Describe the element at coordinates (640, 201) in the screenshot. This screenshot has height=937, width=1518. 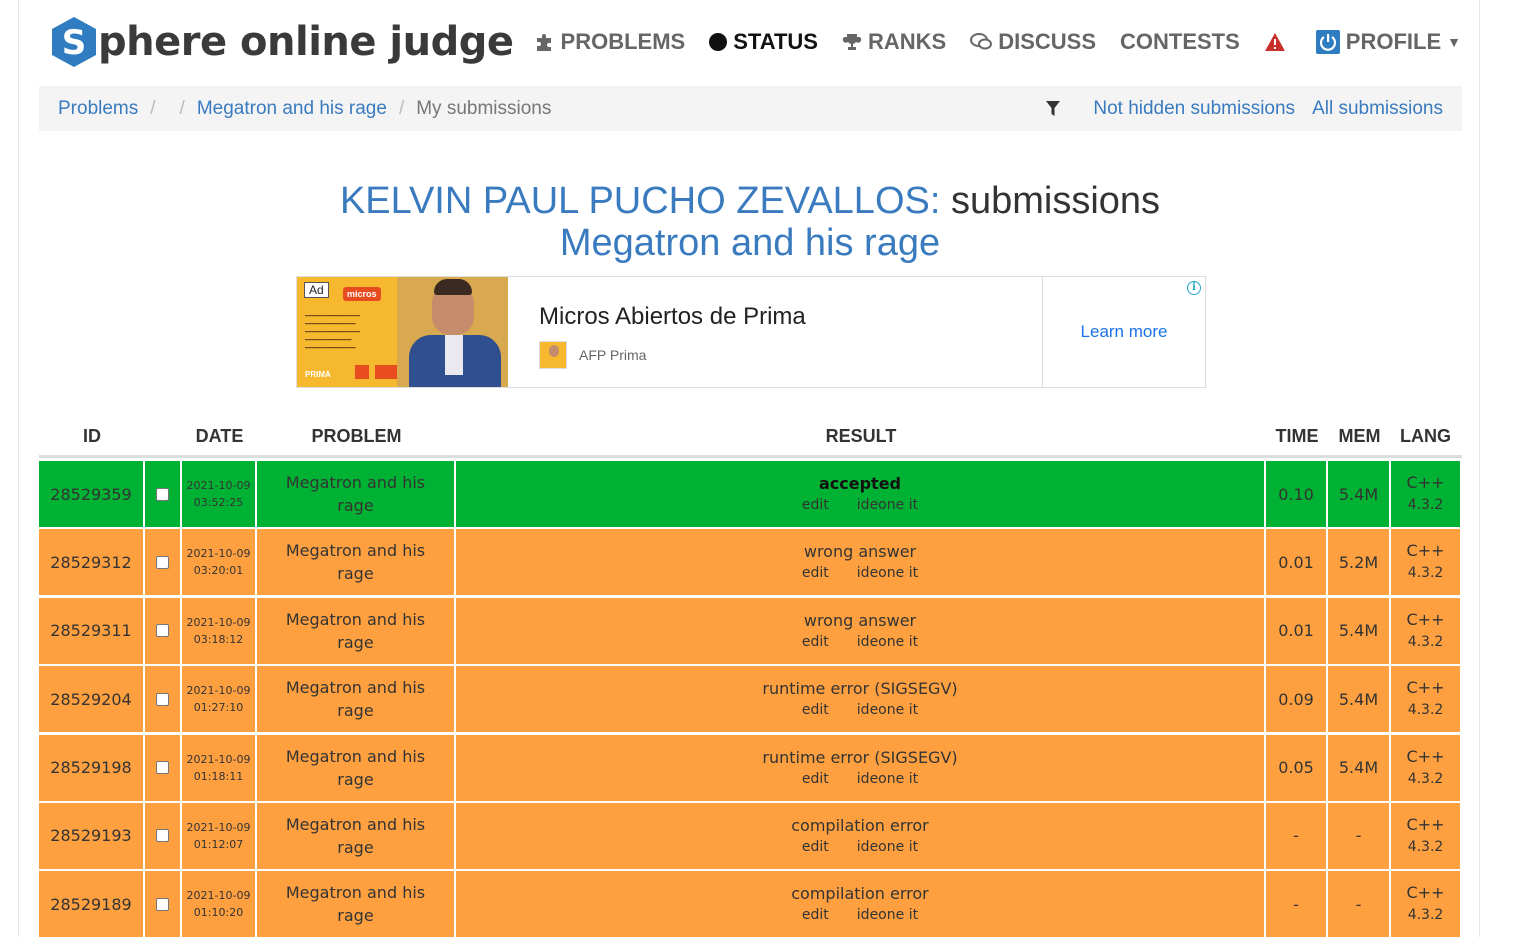
I see `user-name-link: KELVIN PAUL PUCHO ZEVALLOS:` at that location.